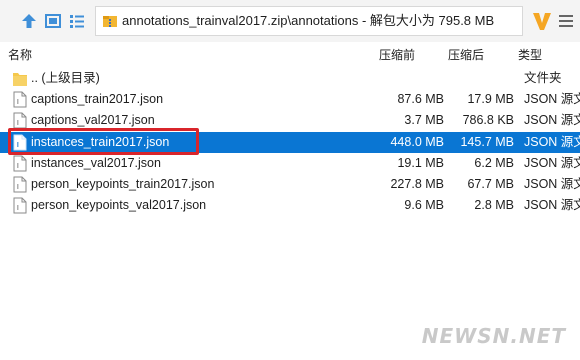  What do you see at coordinates (103, 141) in the screenshot?
I see `highlight-annotation` at bounding box center [103, 141].